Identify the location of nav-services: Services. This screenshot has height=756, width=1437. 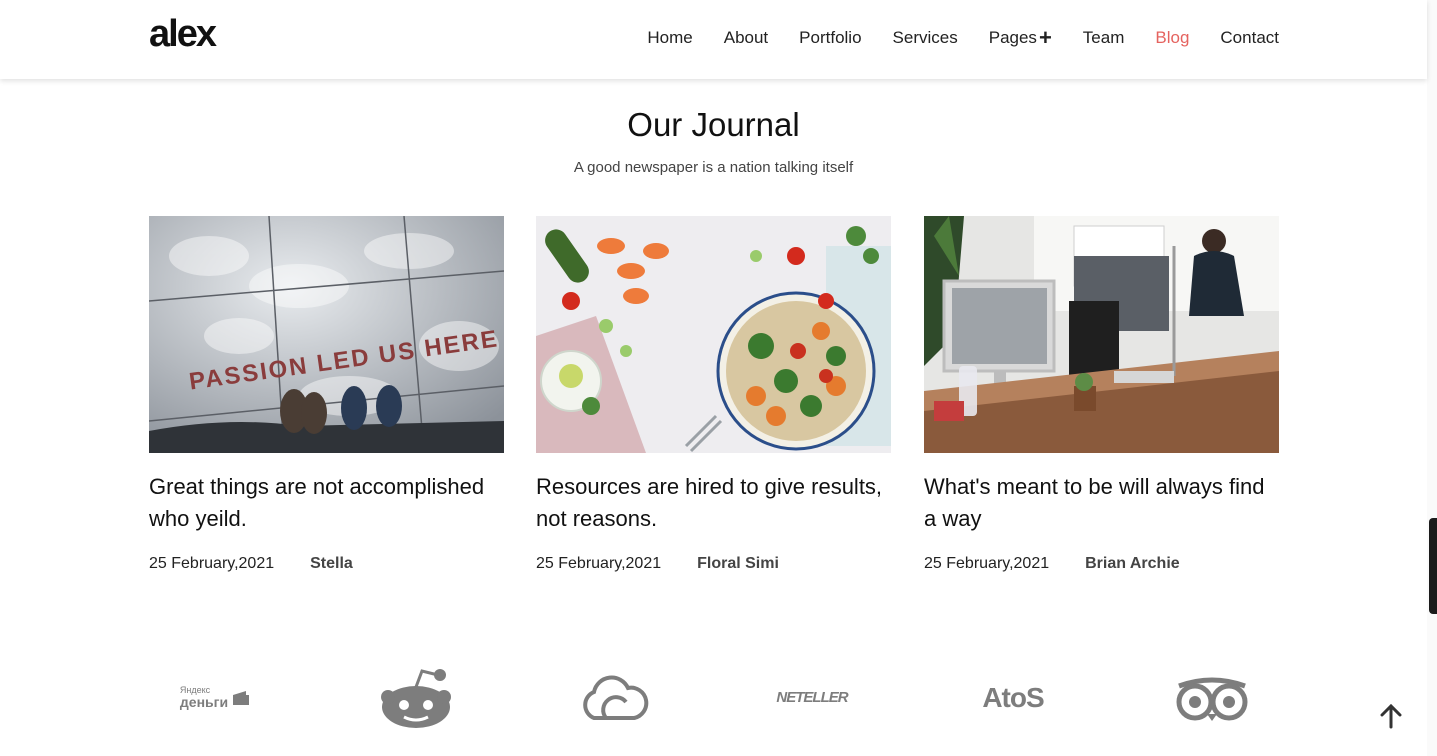
(925, 38).